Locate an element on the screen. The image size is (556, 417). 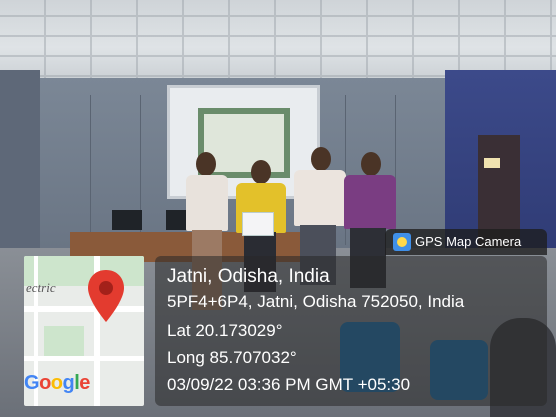
location-pin-icon is located at coordinates (106, 296).